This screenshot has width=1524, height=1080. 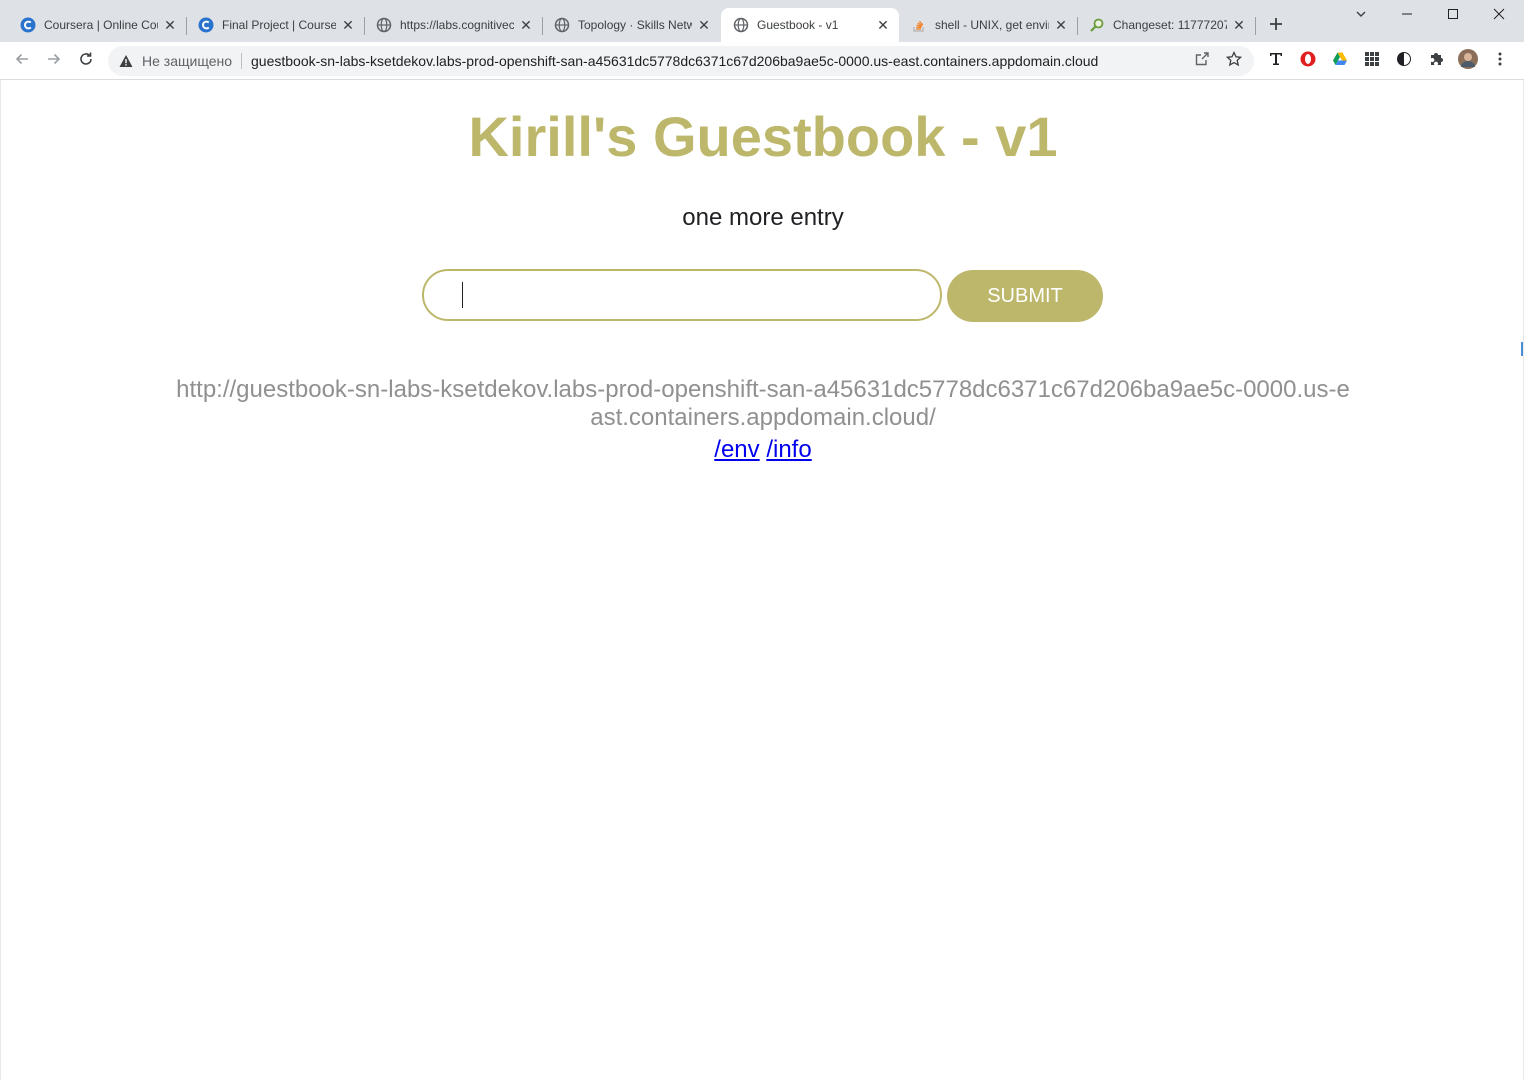 I want to click on share-icon, so click(x=1202, y=61).